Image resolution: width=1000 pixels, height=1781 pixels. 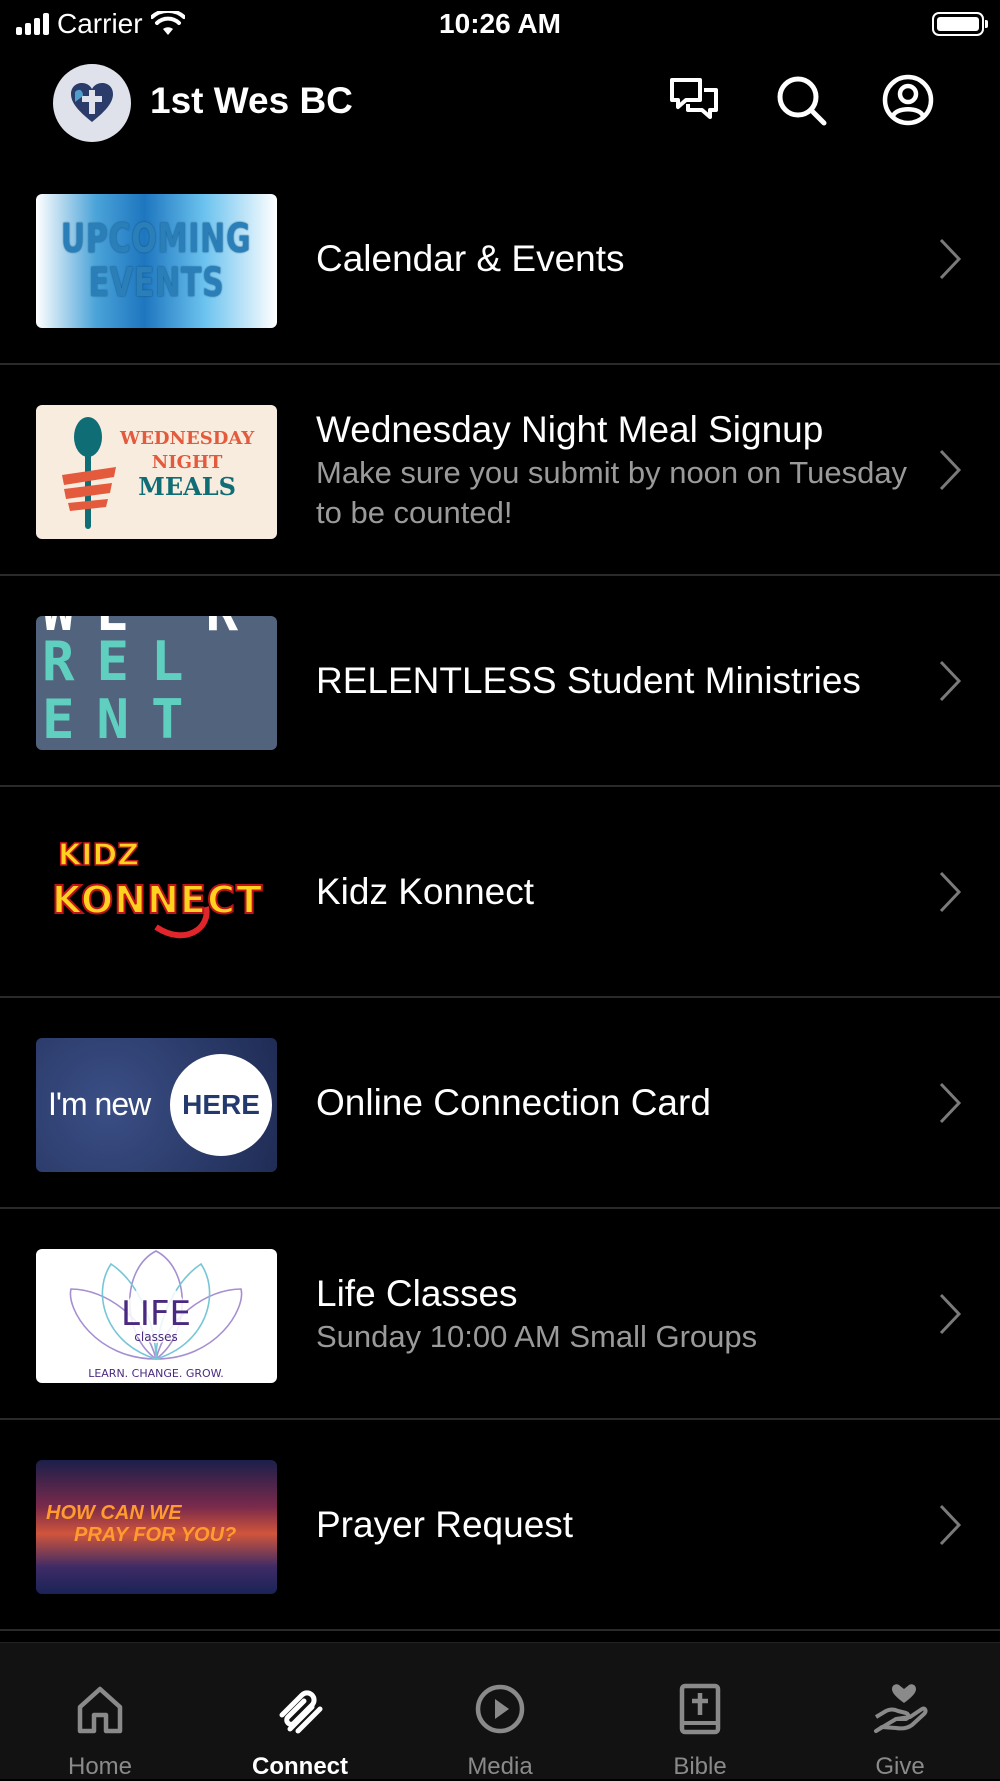 I want to click on wednesday-meals-thumbnail: WEDNESDAY NIGHT MEALS, so click(x=156, y=472).